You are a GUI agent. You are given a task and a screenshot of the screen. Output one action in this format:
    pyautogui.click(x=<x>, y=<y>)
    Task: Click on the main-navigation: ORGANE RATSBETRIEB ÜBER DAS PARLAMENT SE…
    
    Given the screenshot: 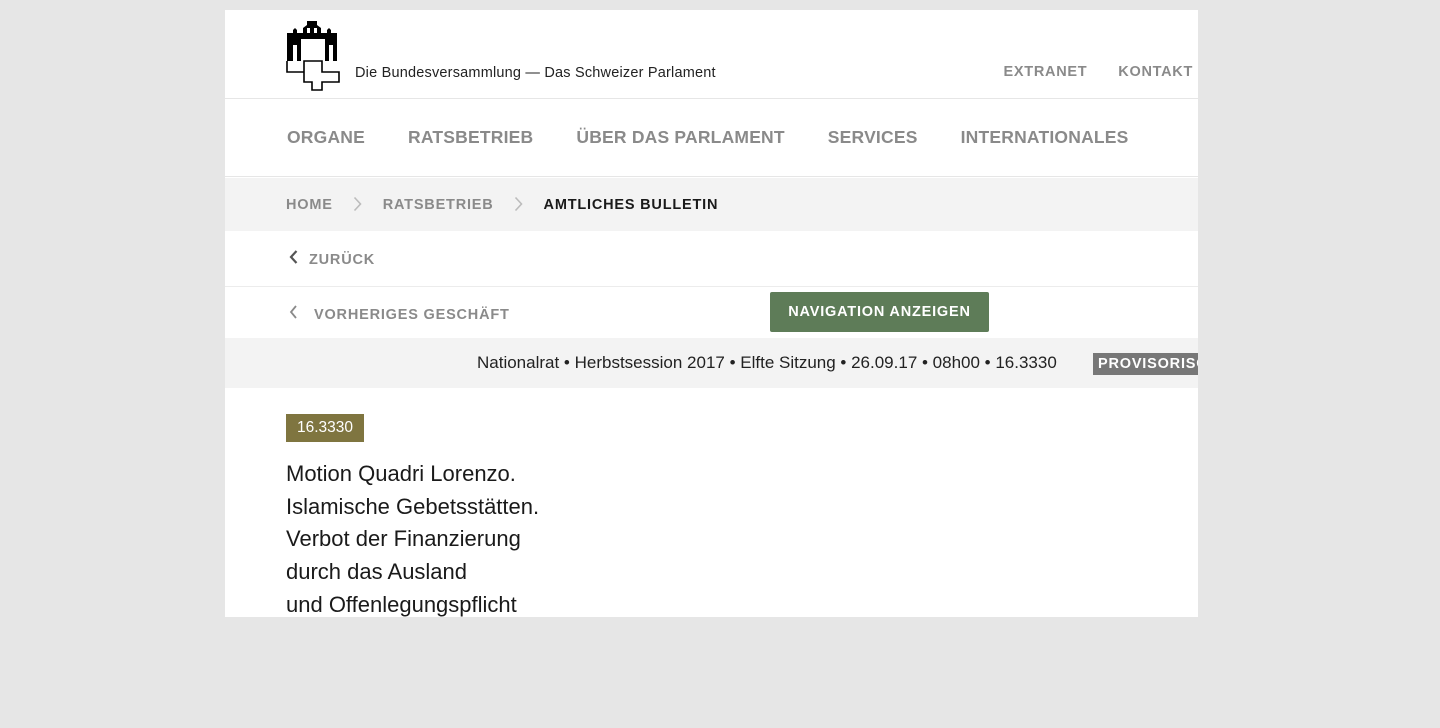 What is the action you would take?
    pyautogui.click(x=711, y=138)
    